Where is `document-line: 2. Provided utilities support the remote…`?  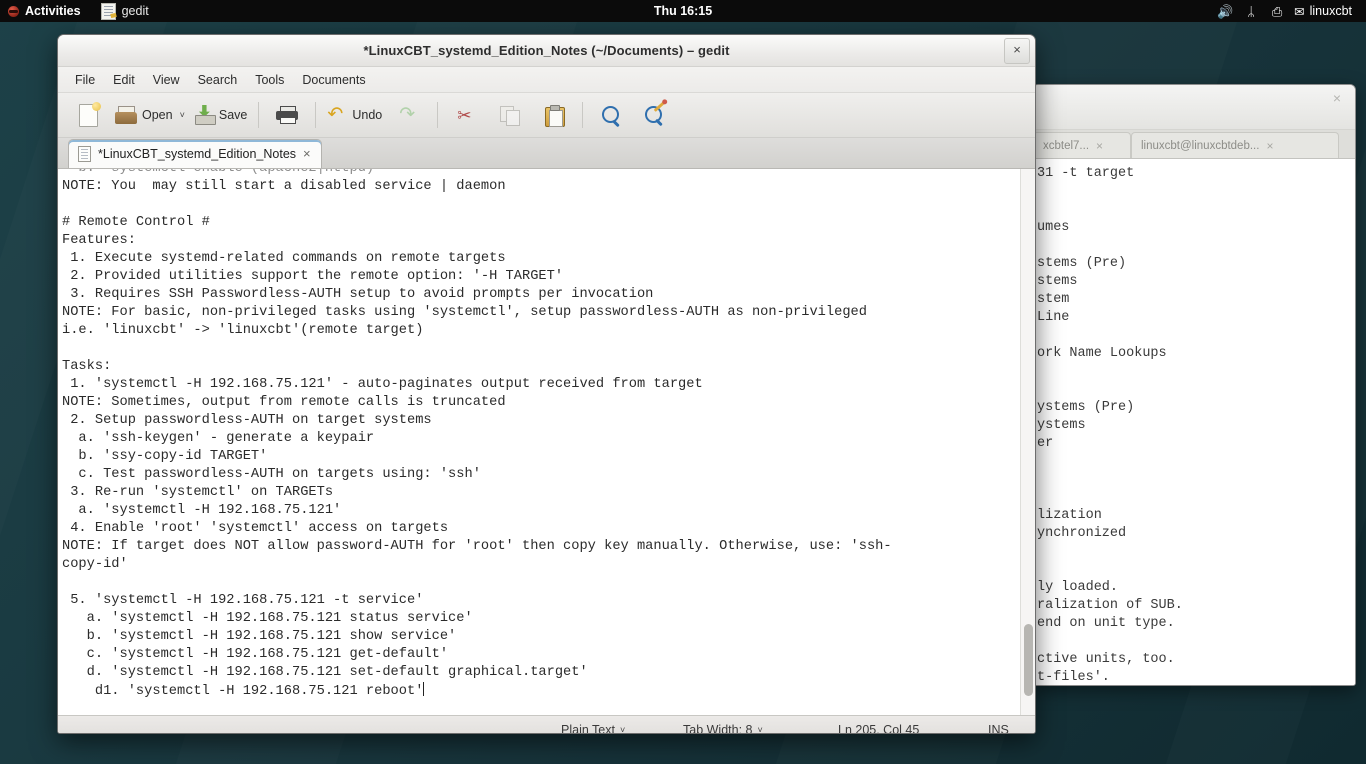 document-line: 2. Provided utilities support the remote… is located at coordinates (313, 276).